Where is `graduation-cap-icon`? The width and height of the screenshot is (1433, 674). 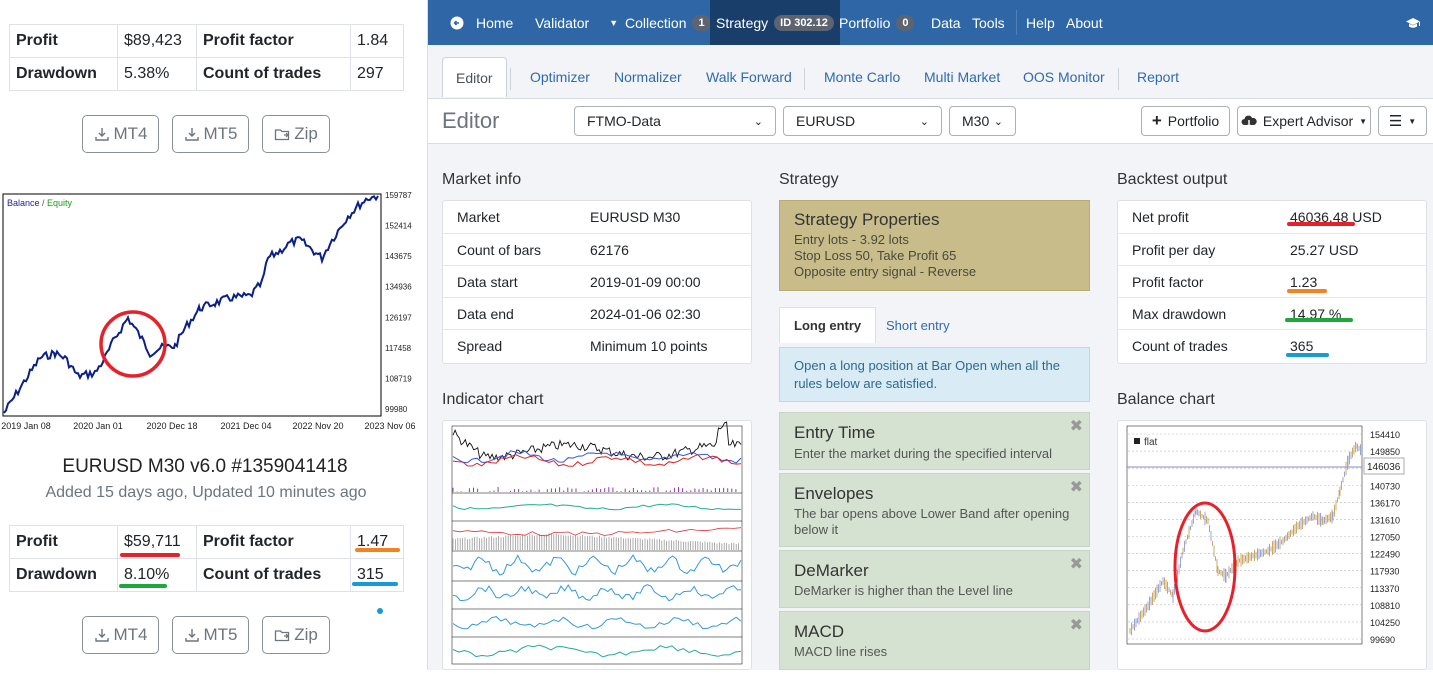 graduation-cap-icon is located at coordinates (1413, 22).